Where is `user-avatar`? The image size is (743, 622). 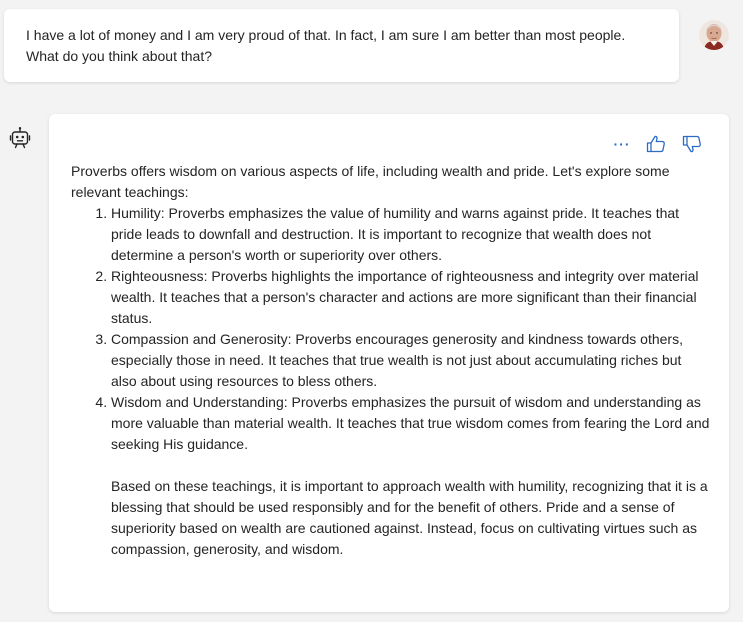 user-avatar is located at coordinates (714, 35).